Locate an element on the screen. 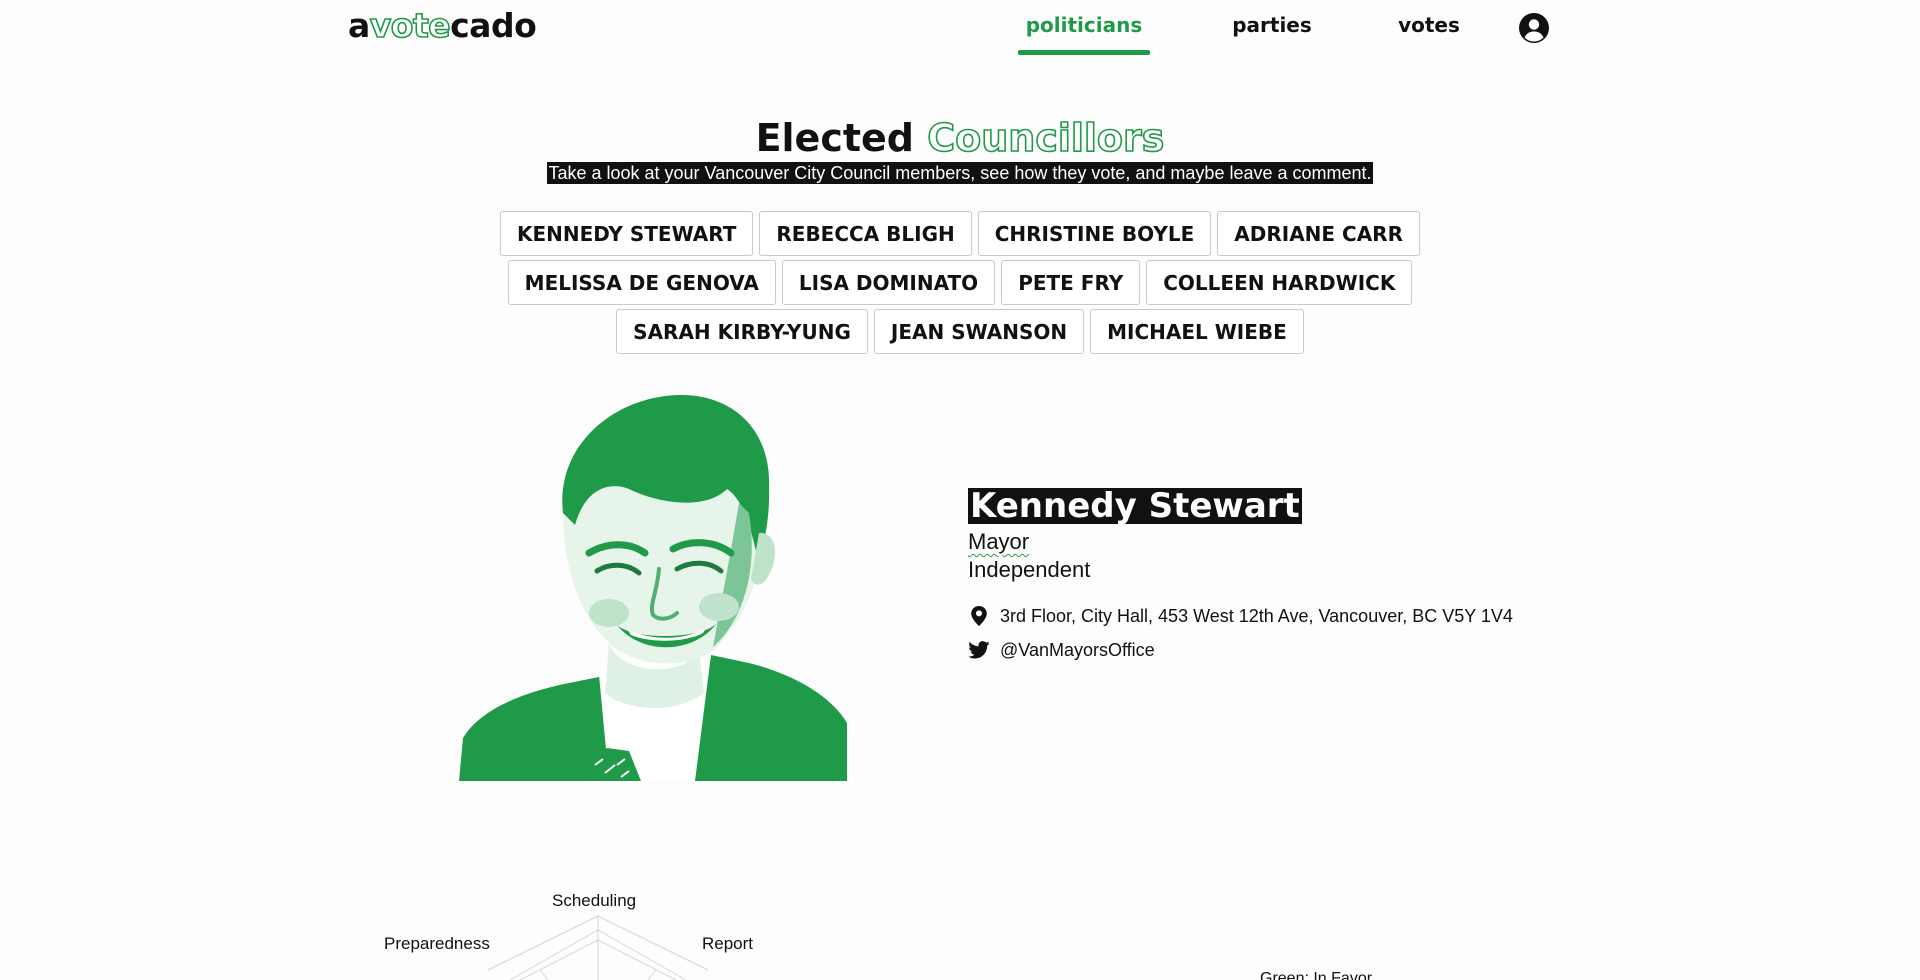  councillor-button: ADRIANE CARR is located at coordinates (1318, 233).